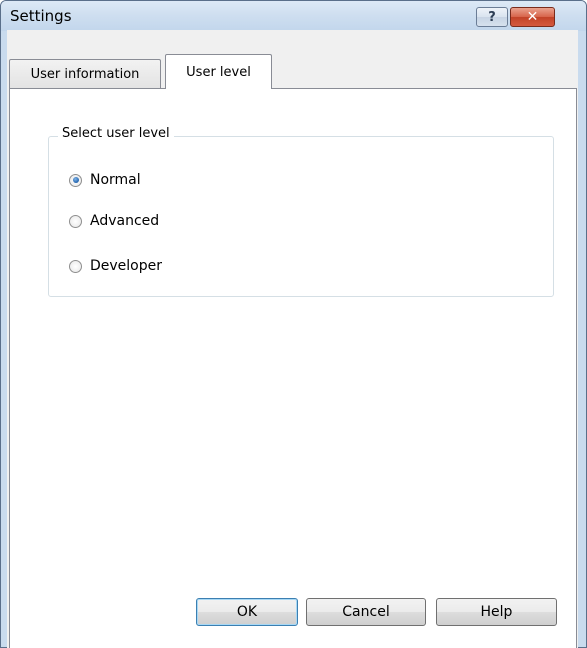  I want to click on radio-label: Advanced, so click(125, 221).